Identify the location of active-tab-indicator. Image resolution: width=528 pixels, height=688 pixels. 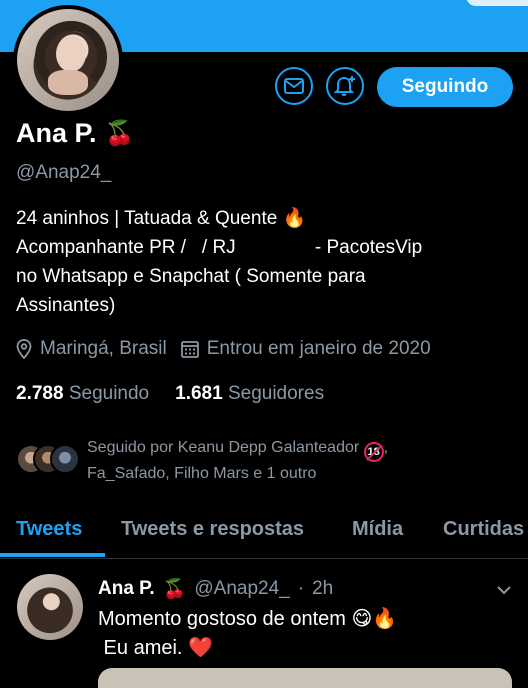
(52, 555).